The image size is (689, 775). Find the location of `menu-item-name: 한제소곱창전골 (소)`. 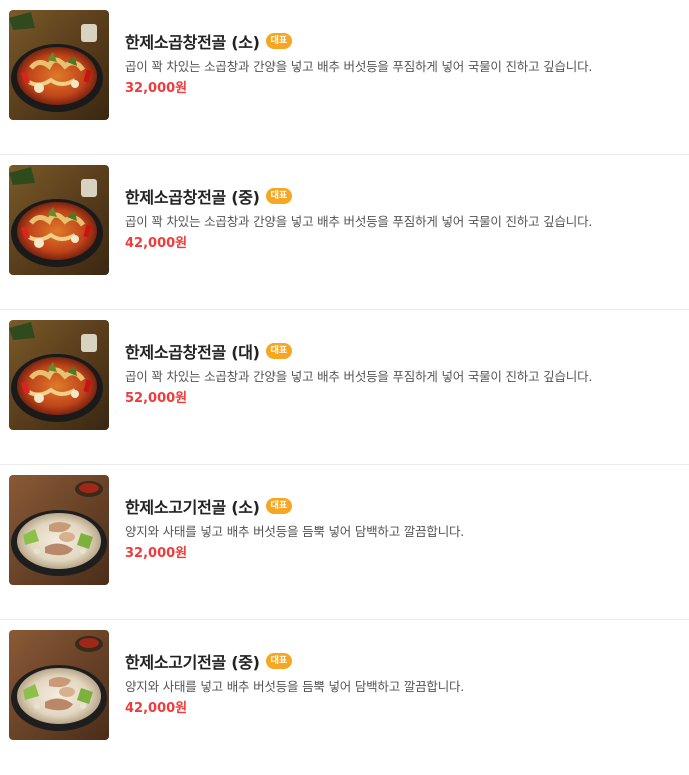

menu-item-name: 한제소곱창전골 (소) is located at coordinates (192, 42).